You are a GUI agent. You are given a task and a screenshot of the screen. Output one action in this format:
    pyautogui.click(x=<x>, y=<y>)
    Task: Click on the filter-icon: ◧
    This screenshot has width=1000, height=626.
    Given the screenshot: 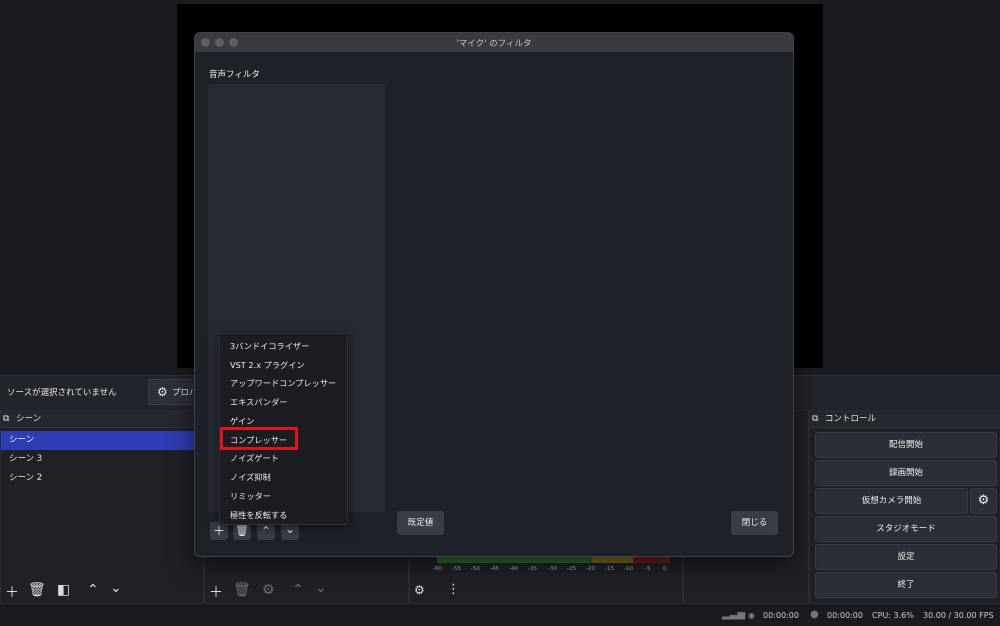 What is the action you would take?
    pyautogui.click(x=63, y=590)
    